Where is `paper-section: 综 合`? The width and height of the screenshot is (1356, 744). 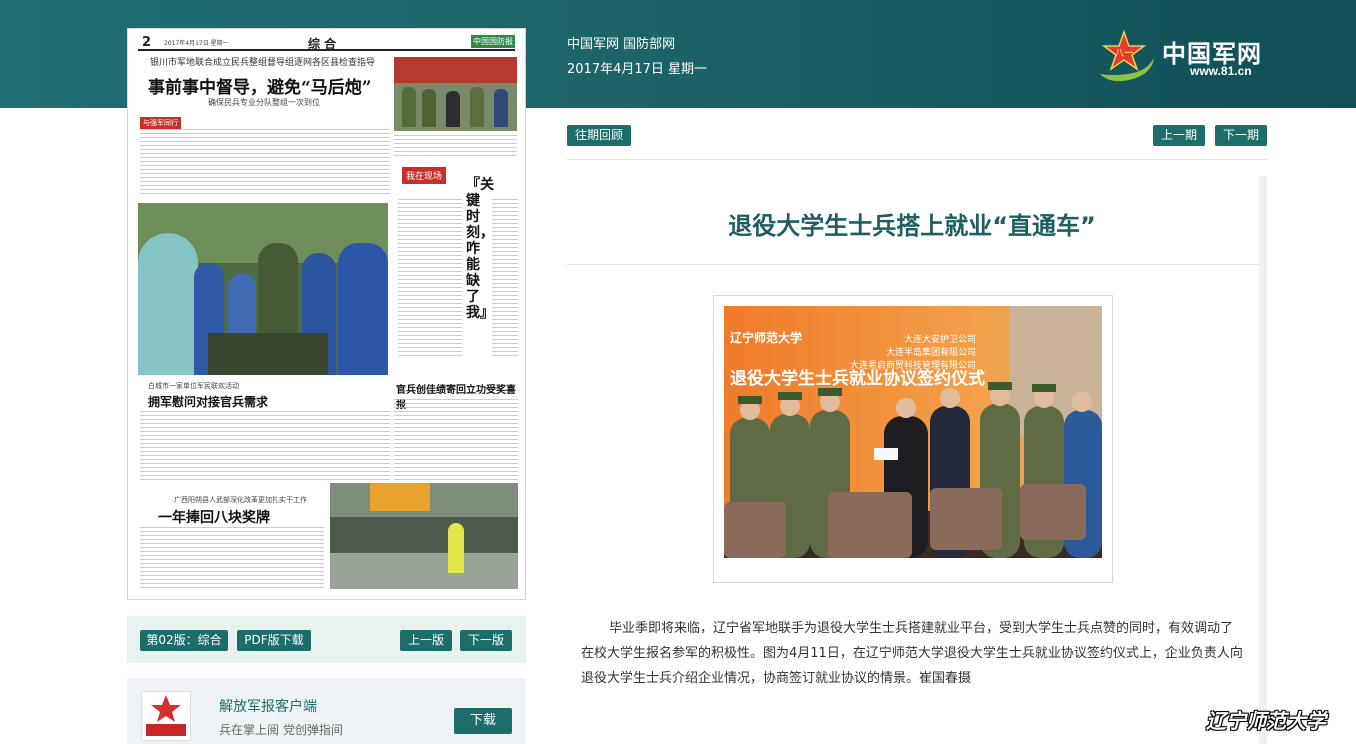 paper-section: 综 合 is located at coordinates (322, 44).